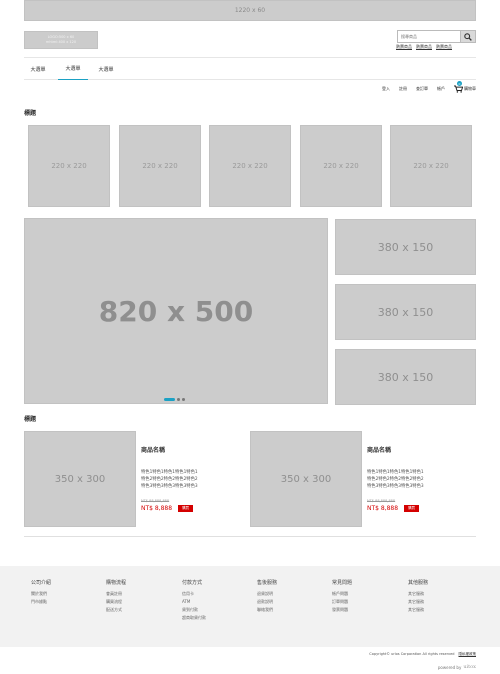 This screenshot has width=500, height=674. I want to click on footer-column: 公司介紹 關於我們 門市據點, so click(41, 592).